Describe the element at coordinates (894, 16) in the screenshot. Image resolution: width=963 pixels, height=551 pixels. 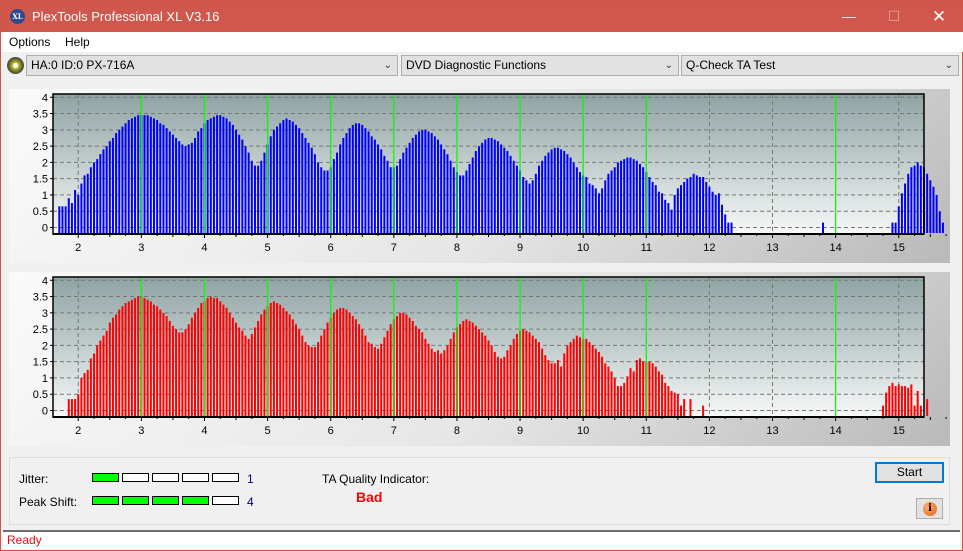
I see `maximize-icon: ☐` at that location.